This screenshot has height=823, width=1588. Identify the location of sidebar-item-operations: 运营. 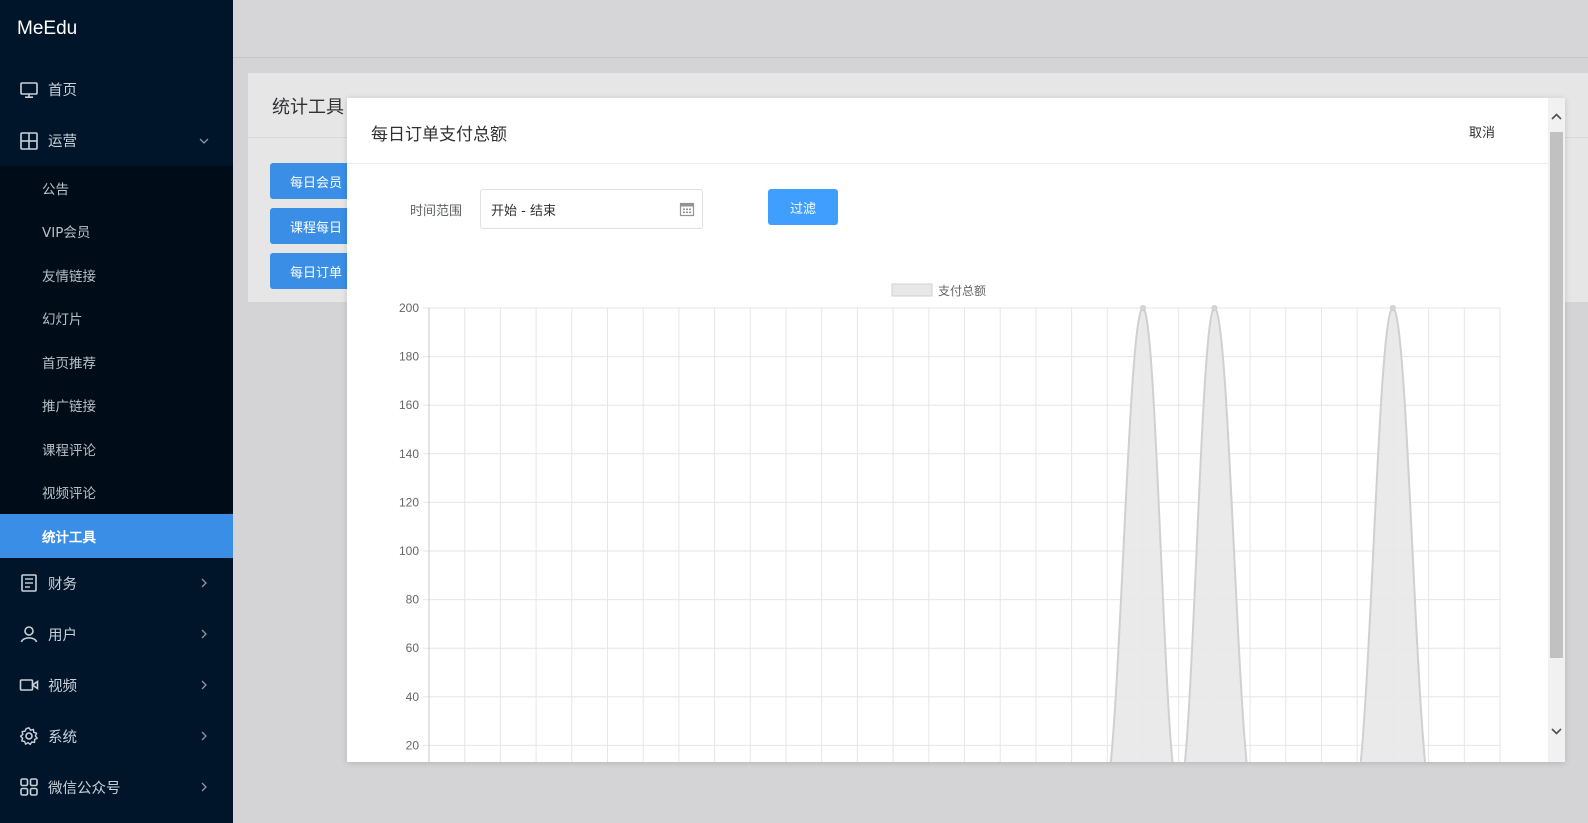
(116, 140).